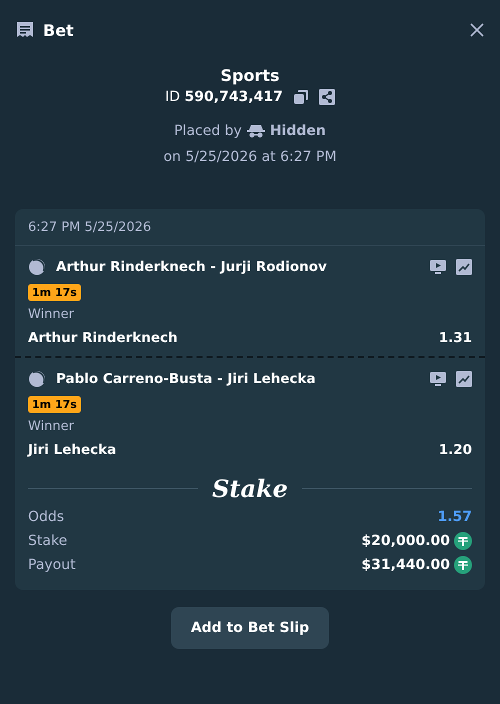  Describe the element at coordinates (477, 30) in the screenshot. I see `close-button` at that location.